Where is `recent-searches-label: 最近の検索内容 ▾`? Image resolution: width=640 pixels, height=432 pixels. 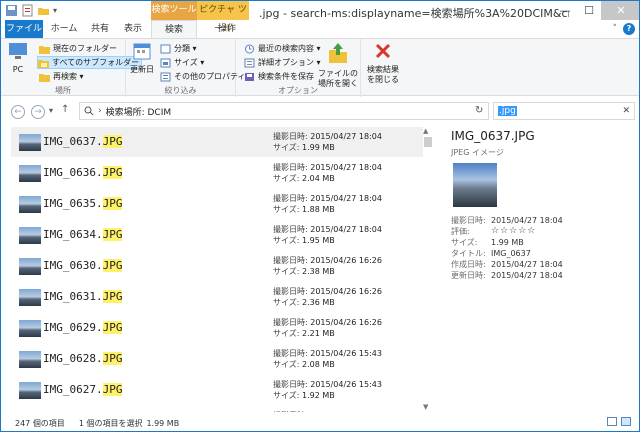
recent-searches-label: 最近の検索内容 ▾ is located at coordinates (289, 48).